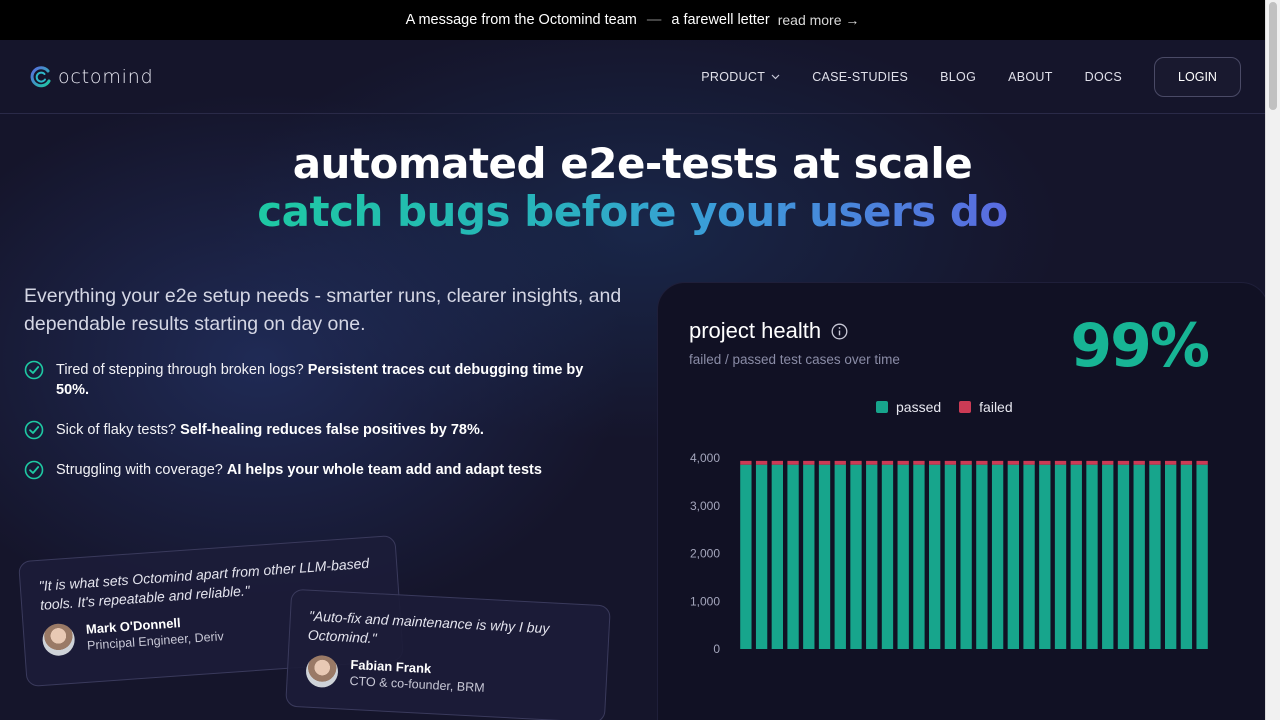 Image resolution: width=1280 pixels, height=720 pixels. Describe the element at coordinates (740, 77) in the screenshot. I see `nav-item-product: PRODUCT` at that location.